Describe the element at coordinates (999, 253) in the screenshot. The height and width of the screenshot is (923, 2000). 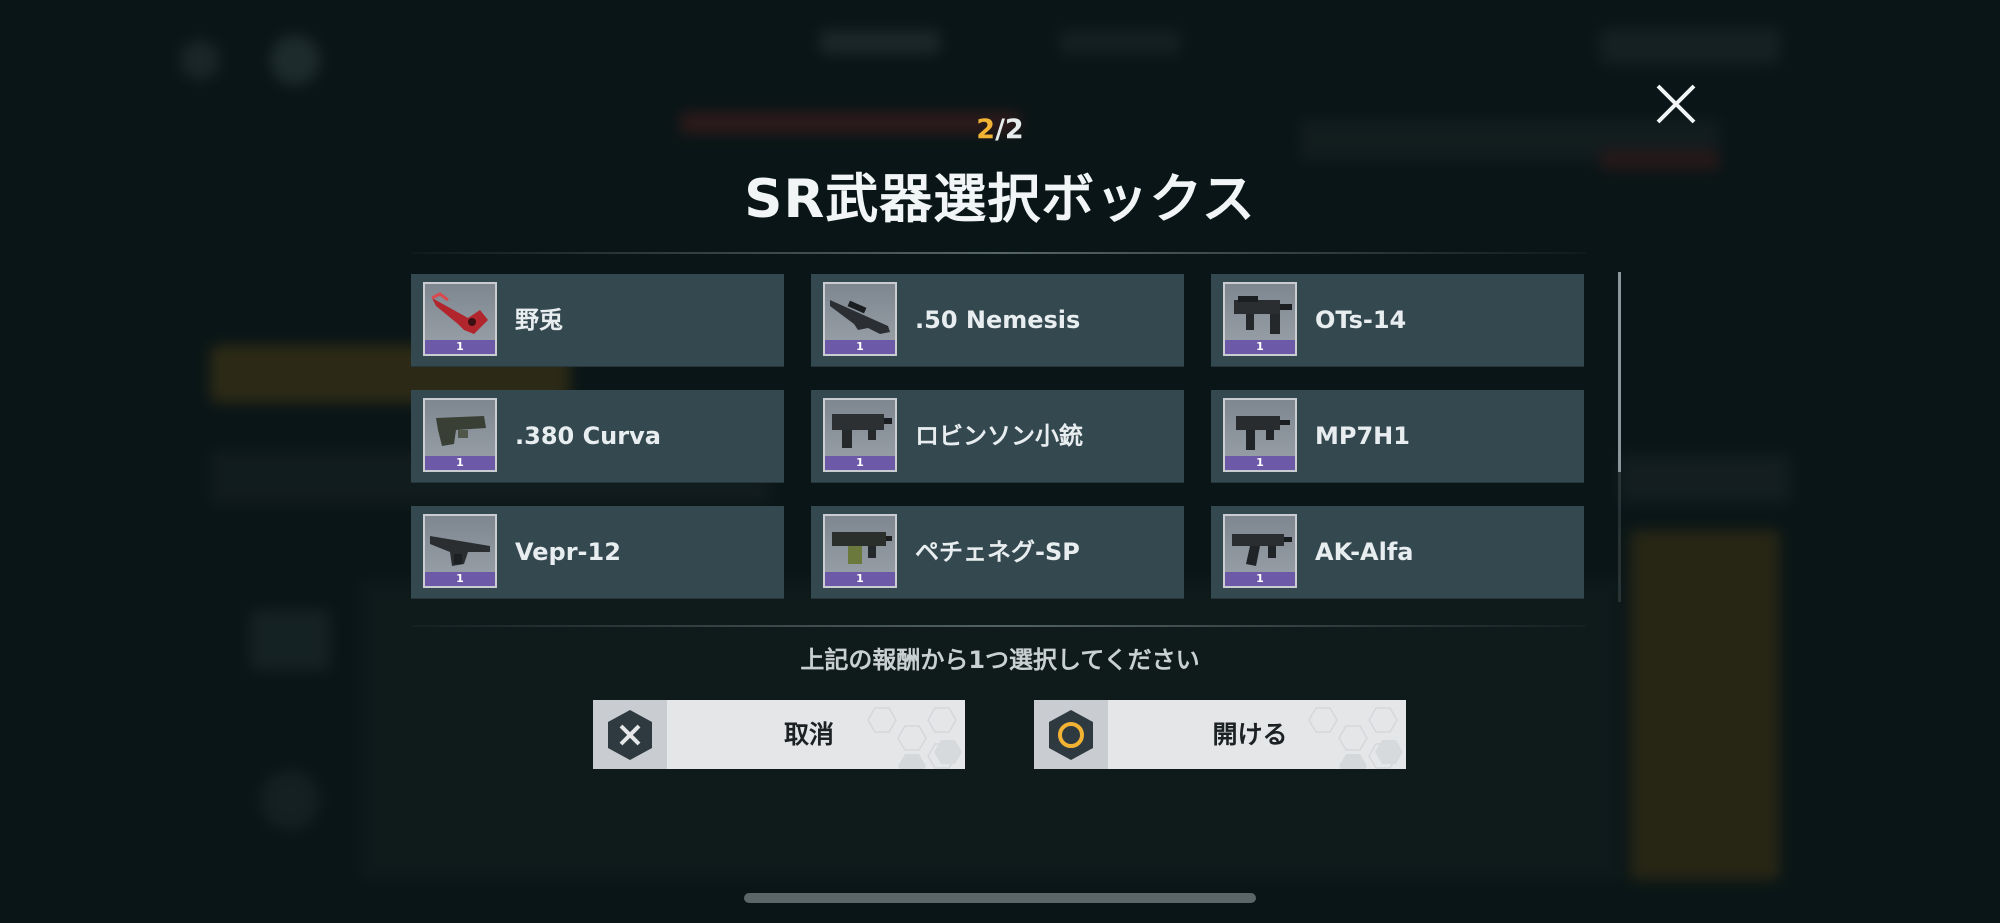
I see `header-divider` at that location.